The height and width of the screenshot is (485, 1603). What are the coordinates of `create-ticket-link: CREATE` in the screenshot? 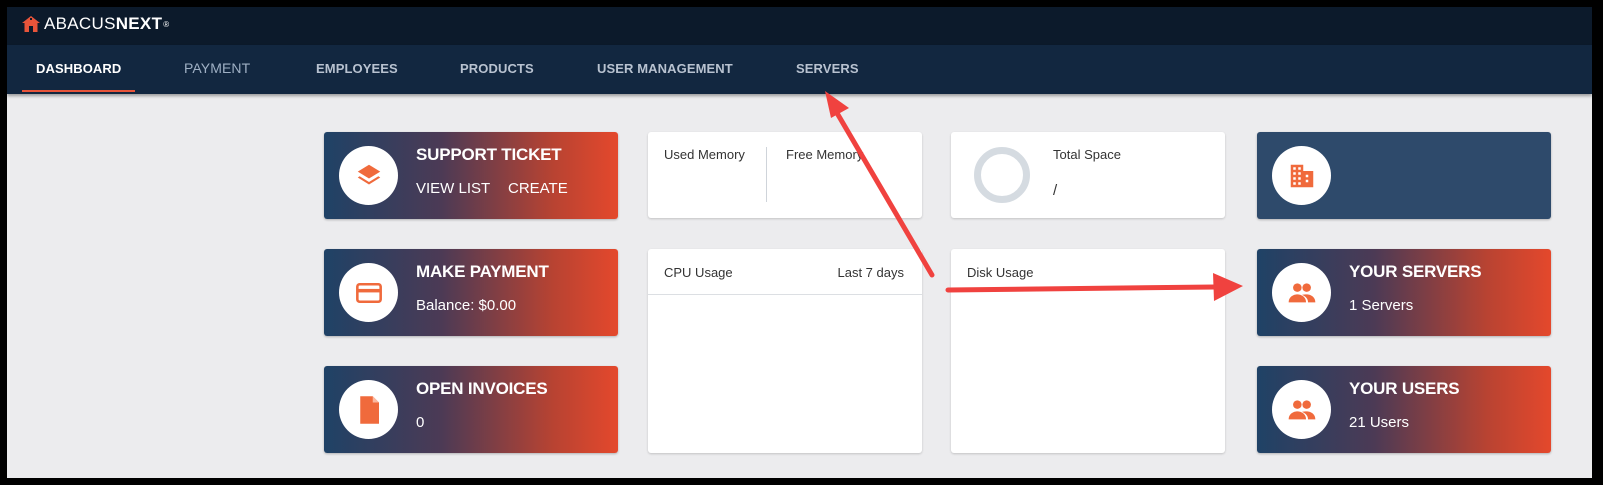 It's located at (538, 188).